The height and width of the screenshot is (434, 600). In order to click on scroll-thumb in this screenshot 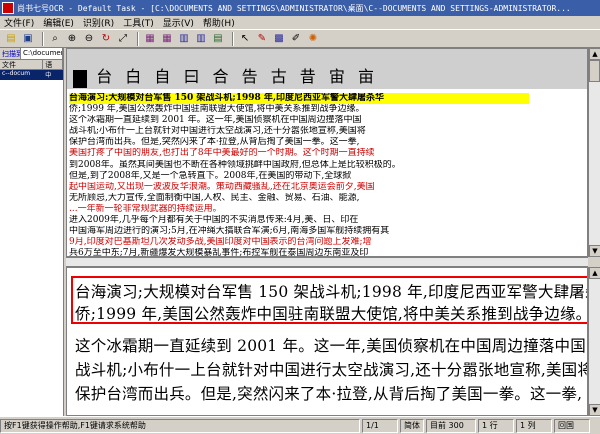, I will do `click(594, 71)`.